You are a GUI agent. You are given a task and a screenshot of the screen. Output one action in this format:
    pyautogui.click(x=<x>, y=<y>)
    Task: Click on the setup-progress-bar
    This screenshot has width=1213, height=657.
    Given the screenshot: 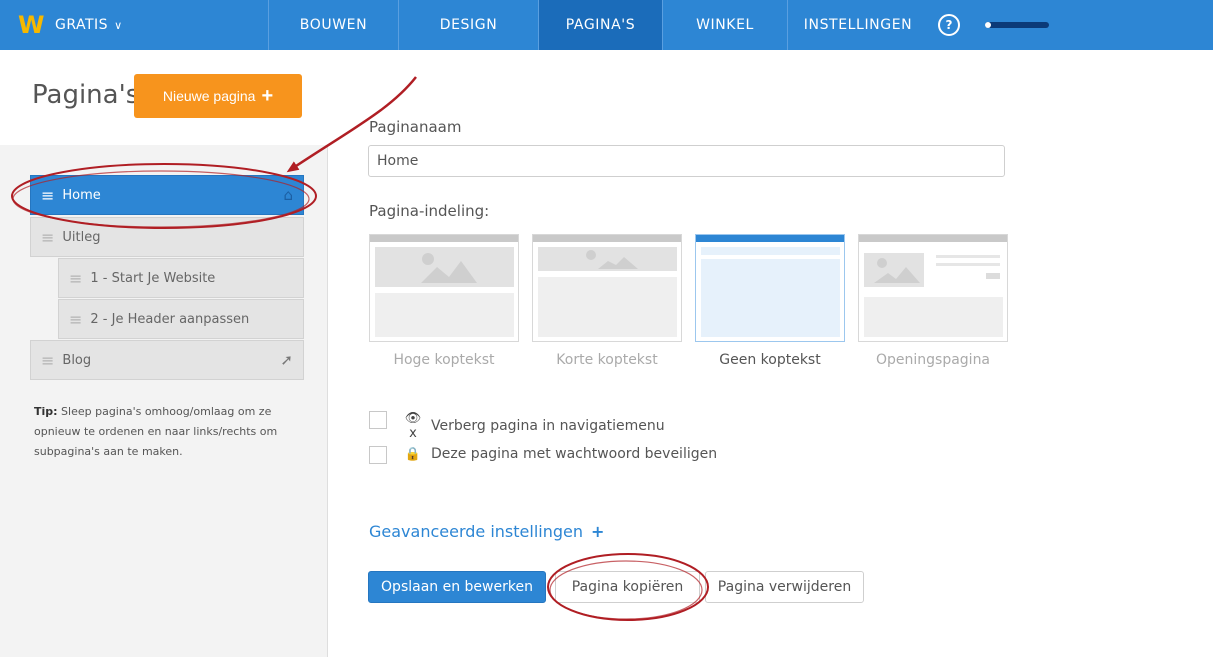 What is the action you would take?
    pyautogui.click(x=1017, y=25)
    